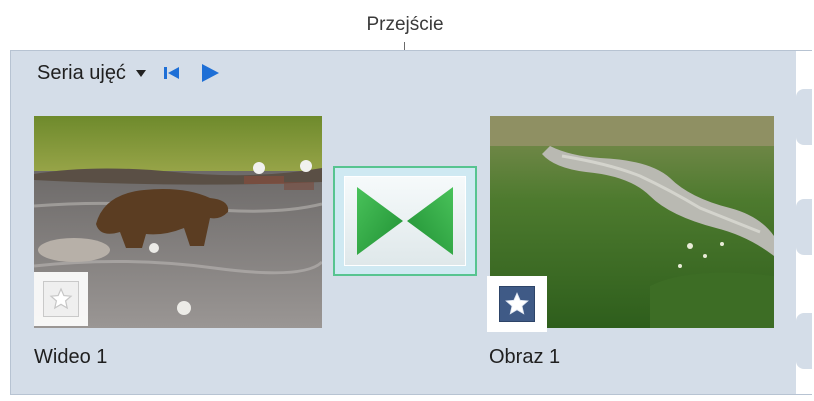 The image size is (814, 401). I want to click on transition-icon, so click(405, 221).